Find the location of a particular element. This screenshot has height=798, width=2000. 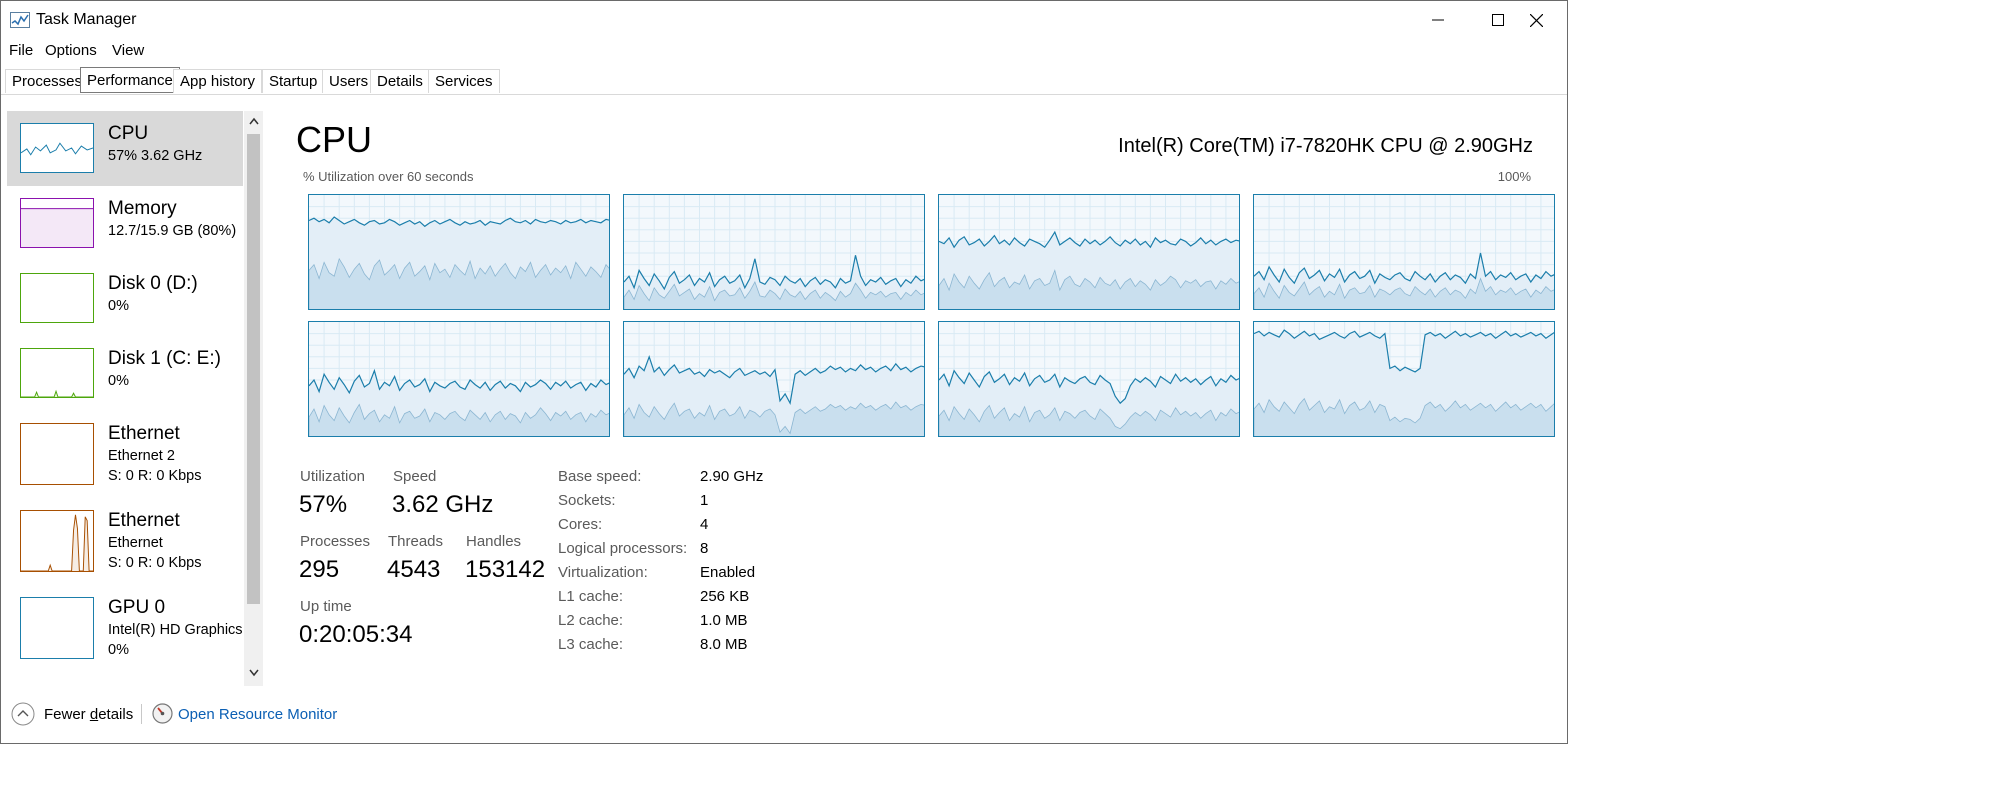

sidebar-scrollbar is located at coordinates (253, 398).